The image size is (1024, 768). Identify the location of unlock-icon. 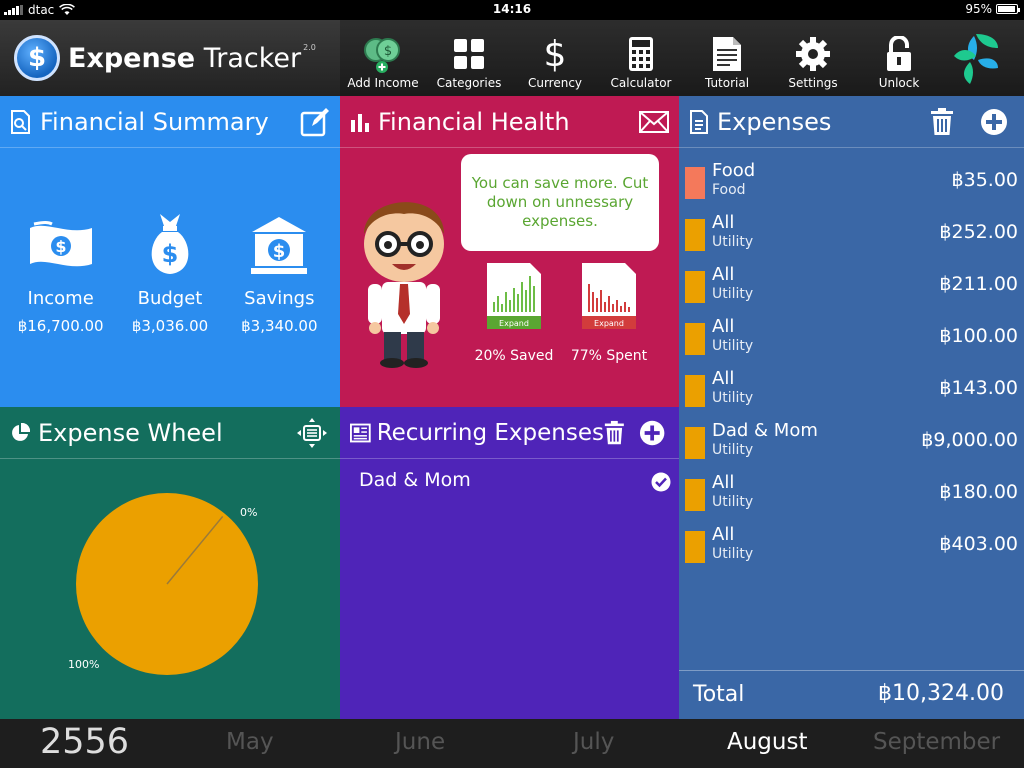
(899, 54).